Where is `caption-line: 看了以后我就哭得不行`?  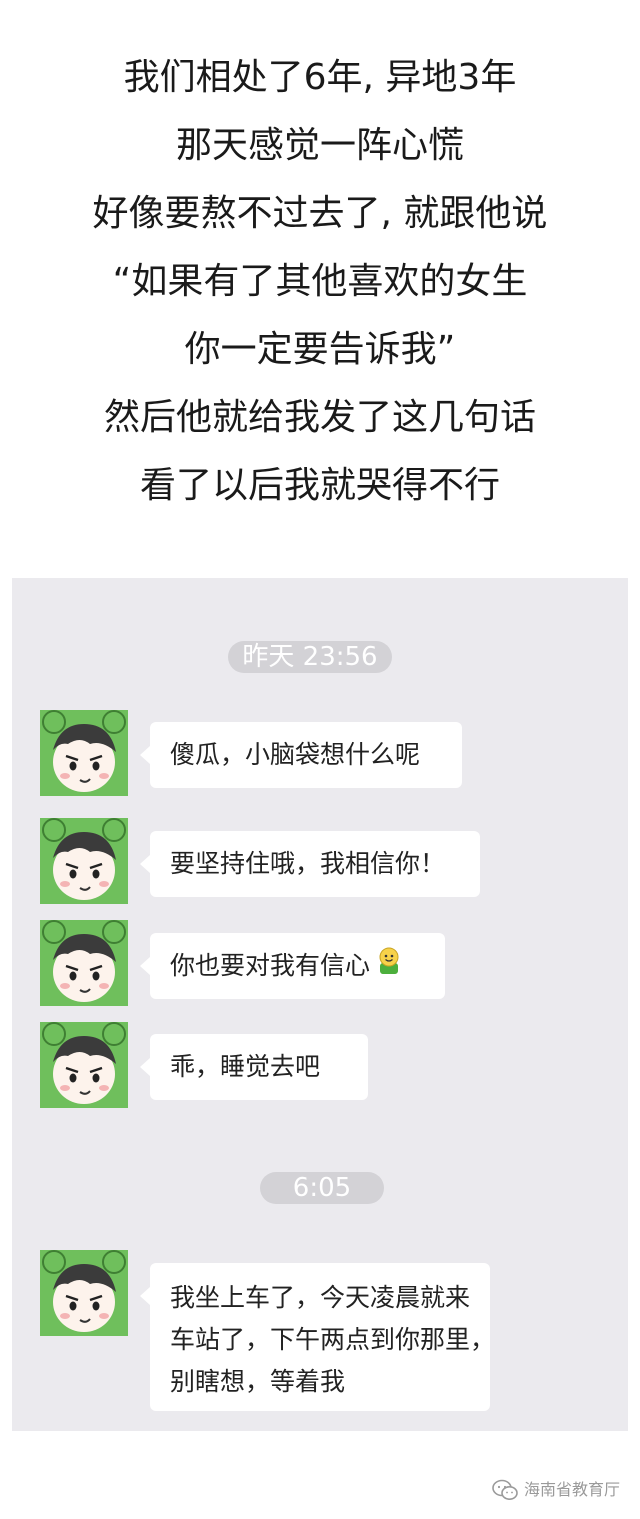 caption-line: 看了以后我就哭得不行 is located at coordinates (319, 485).